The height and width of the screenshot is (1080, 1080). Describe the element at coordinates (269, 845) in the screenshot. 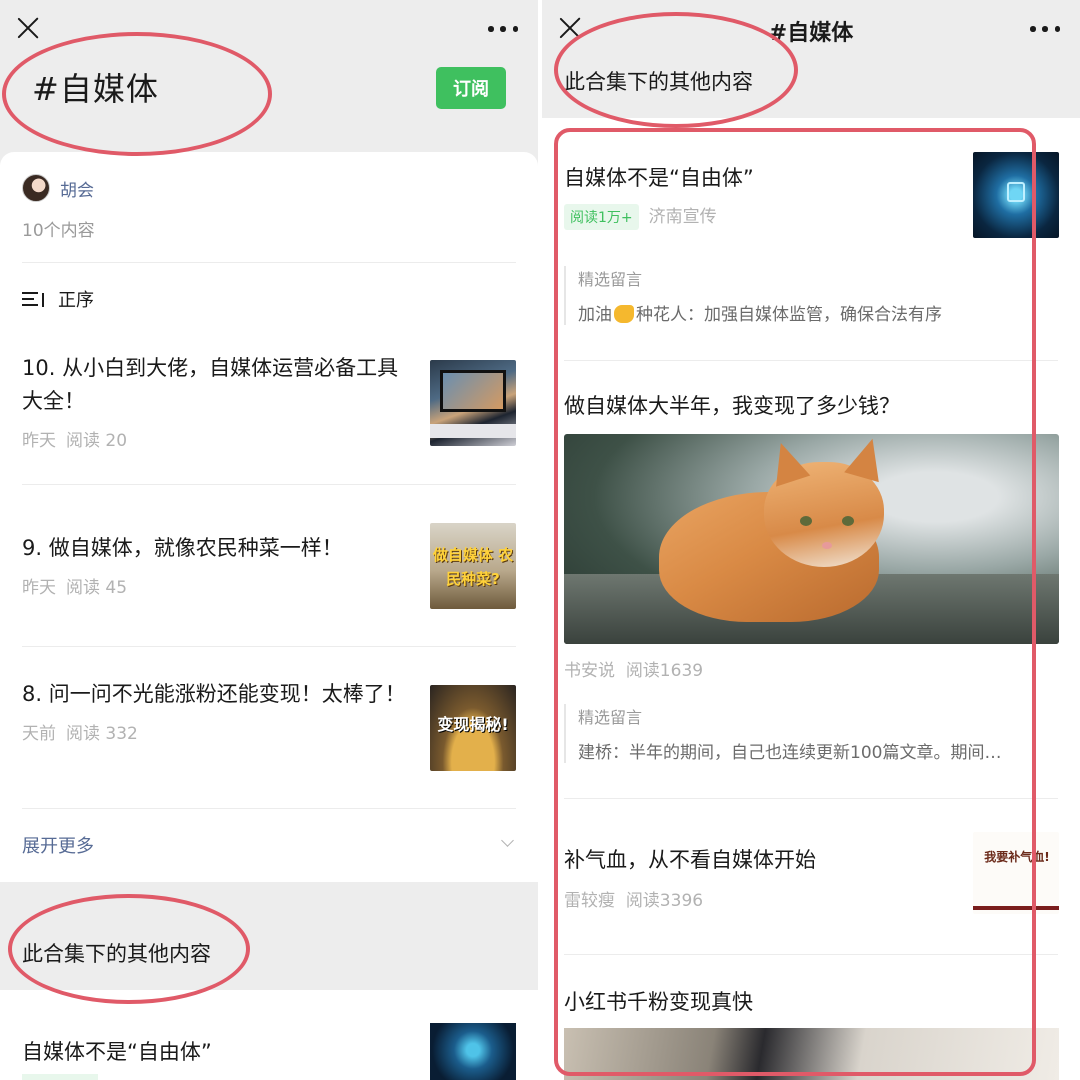

I see `expand-more-link: 展开更多` at that location.